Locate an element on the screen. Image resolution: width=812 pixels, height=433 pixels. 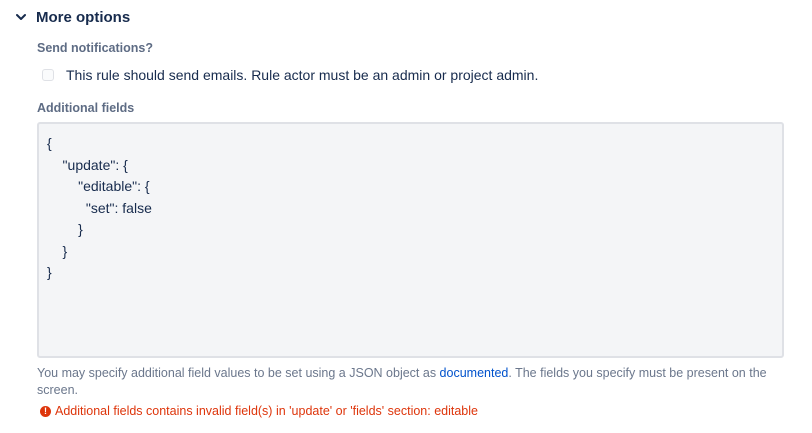
section-title: More options is located at coordinates (83, 17).